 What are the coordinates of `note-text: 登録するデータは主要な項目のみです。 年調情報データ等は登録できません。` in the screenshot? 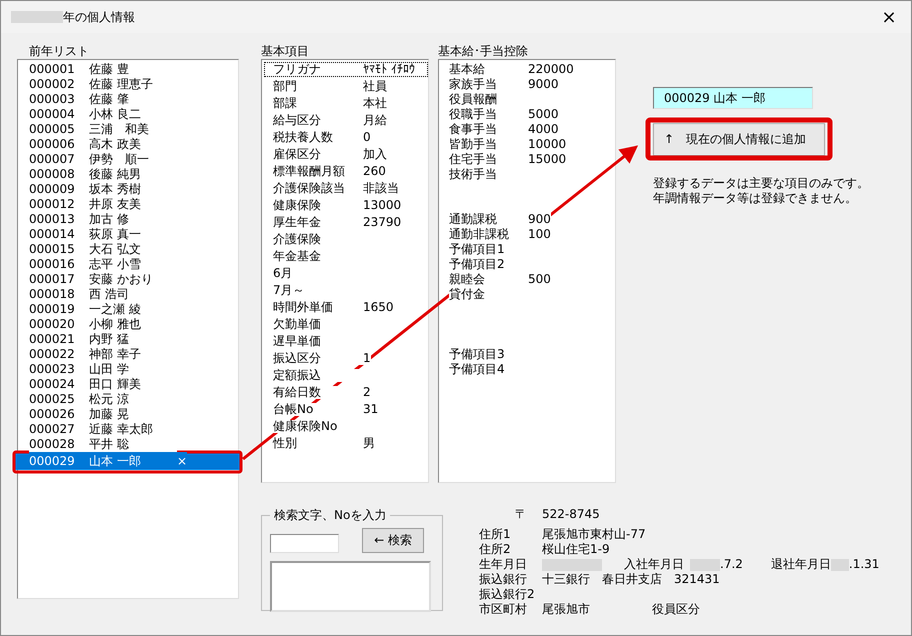 It's located at (761, 191).